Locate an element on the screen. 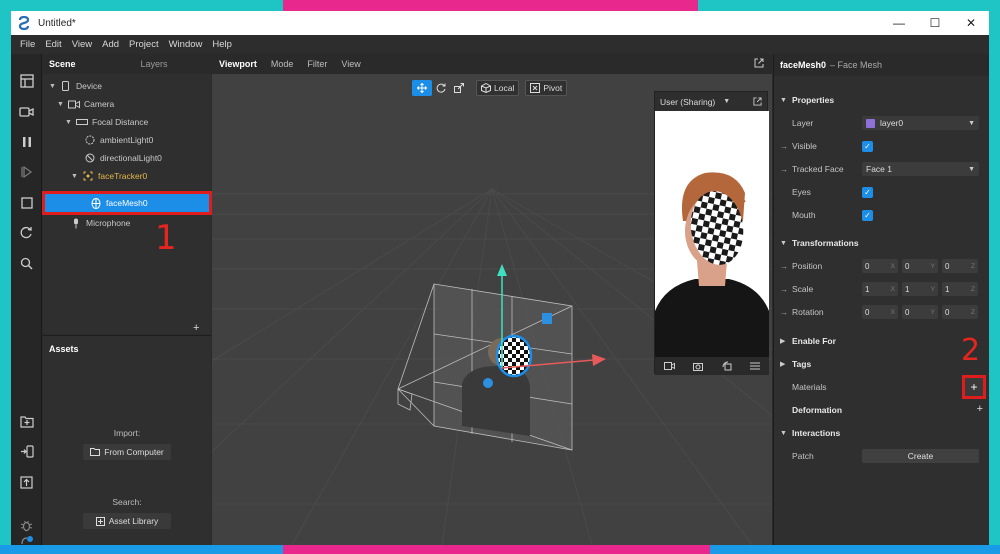  scale-tool-button is located at coordinates (459, 88).